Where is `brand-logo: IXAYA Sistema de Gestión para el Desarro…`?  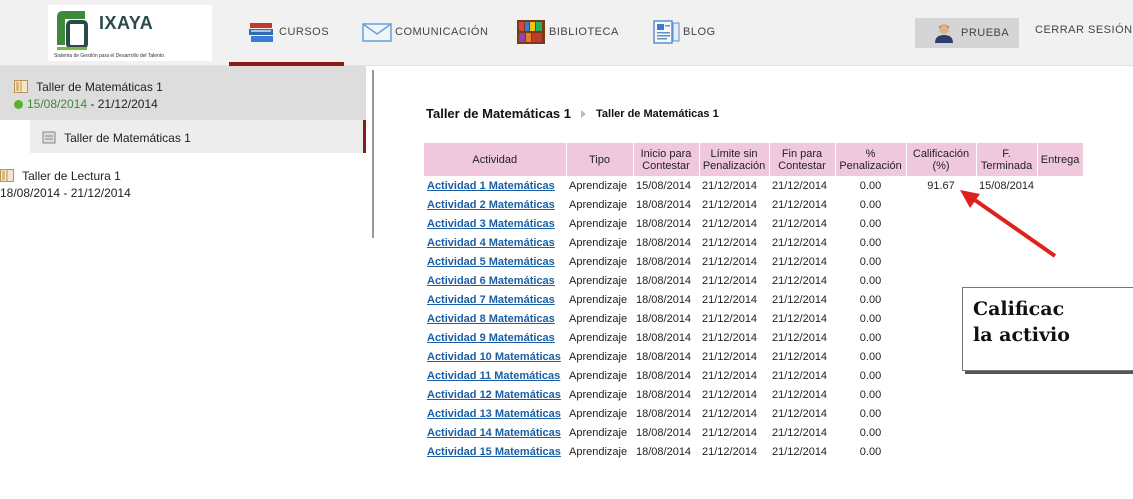 brand-logo: IXAYA Sistema de Gestión para el Desarro… is located at coordinates (130, 33).